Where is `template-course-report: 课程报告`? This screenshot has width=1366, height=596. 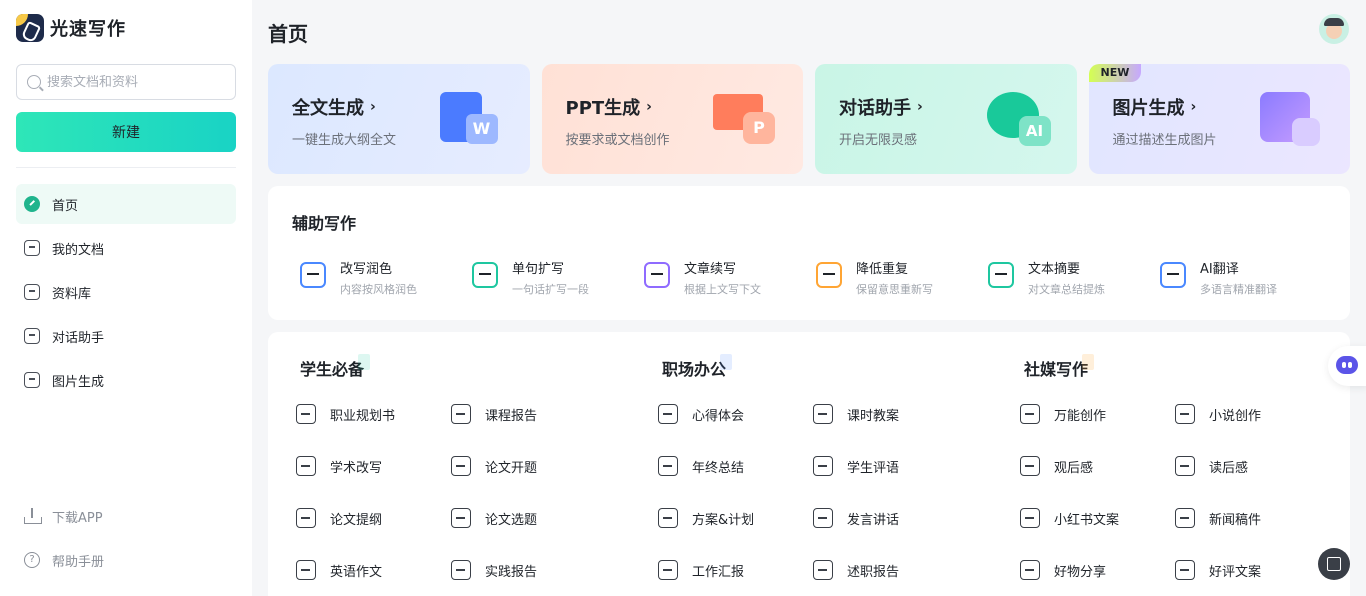 template-course-report: 课程报告 is located at coordinates (528, 414).